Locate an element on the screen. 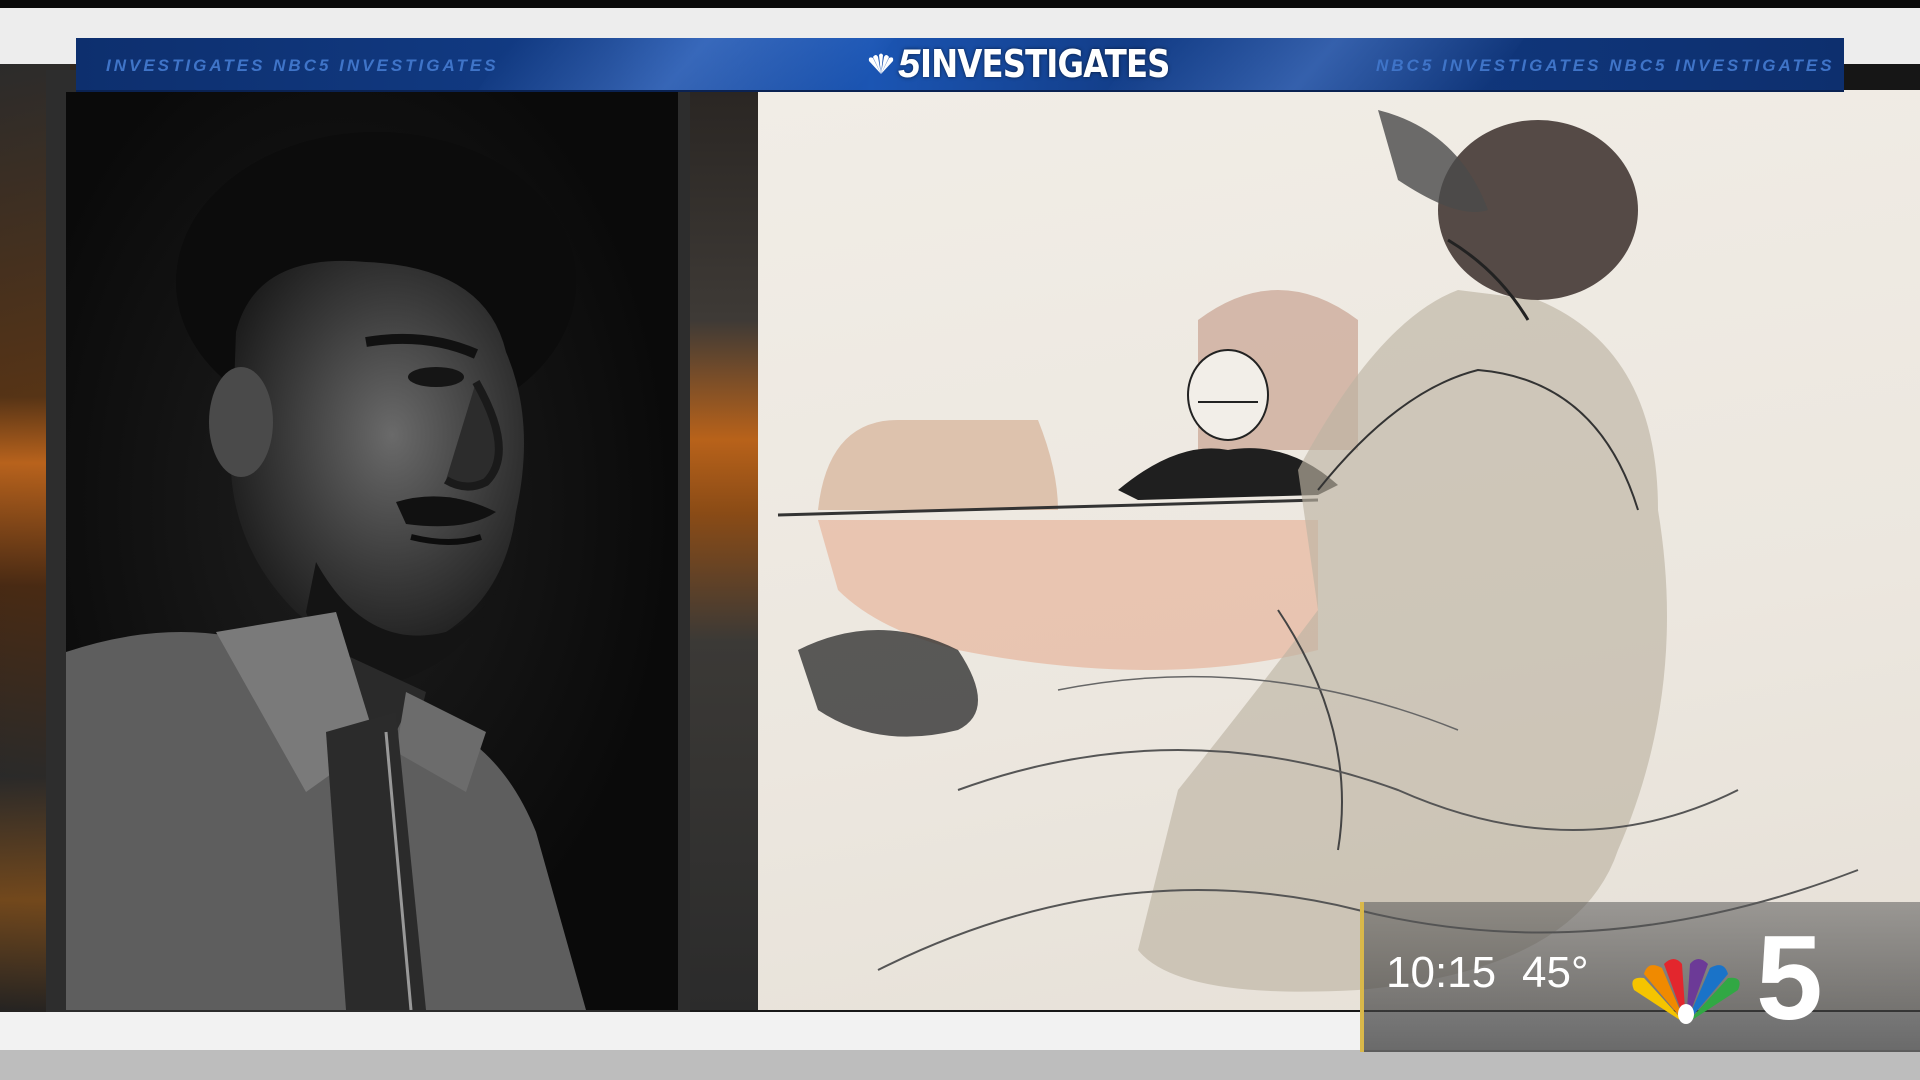 Image resolution: width=1920 pixels, height=1080 pixels. banner-light-stripe is located at coordinates (686, 64).